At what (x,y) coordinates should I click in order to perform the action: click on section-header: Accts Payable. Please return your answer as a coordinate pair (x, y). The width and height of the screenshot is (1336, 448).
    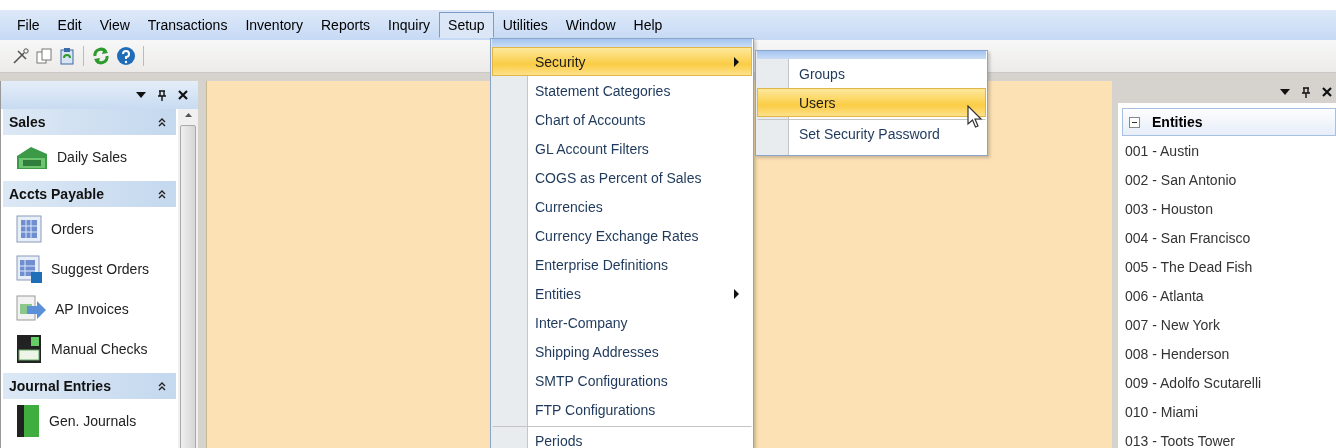
    Looking at the image, I should click on (89, 194).